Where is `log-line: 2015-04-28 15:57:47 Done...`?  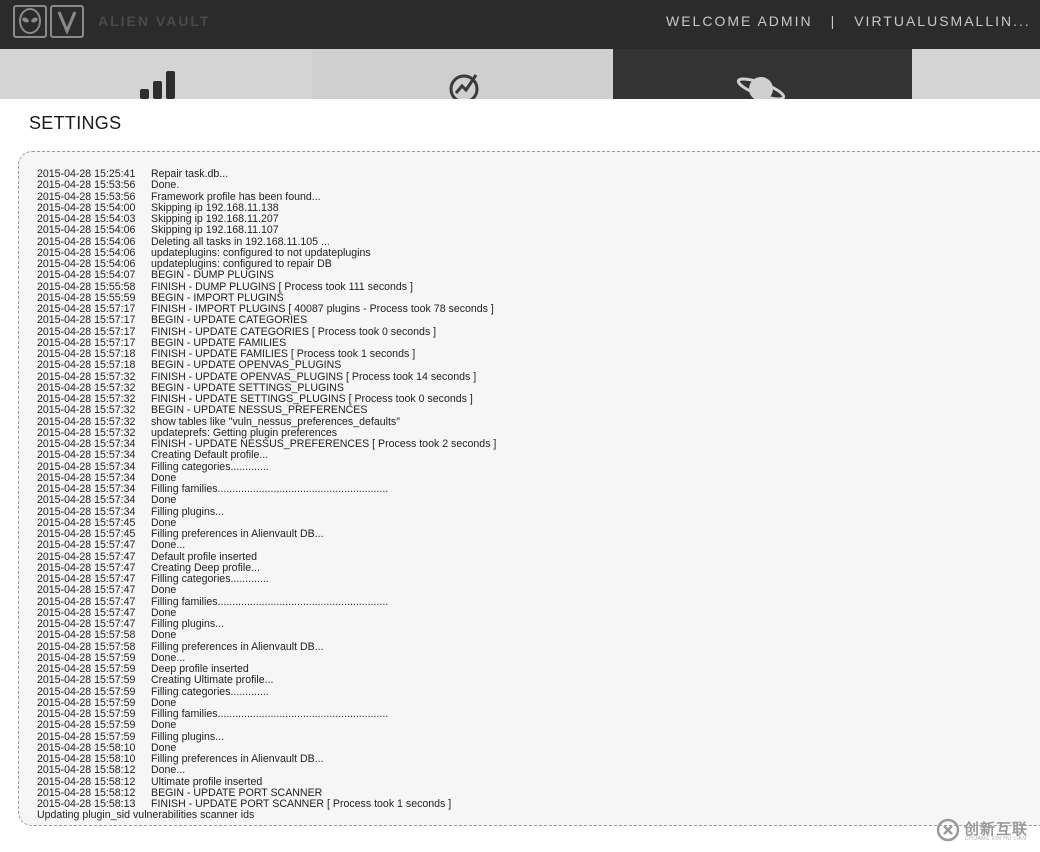 log-line: 2015-04-28 15:57:47 Done... is located at coordinates (266, 545).